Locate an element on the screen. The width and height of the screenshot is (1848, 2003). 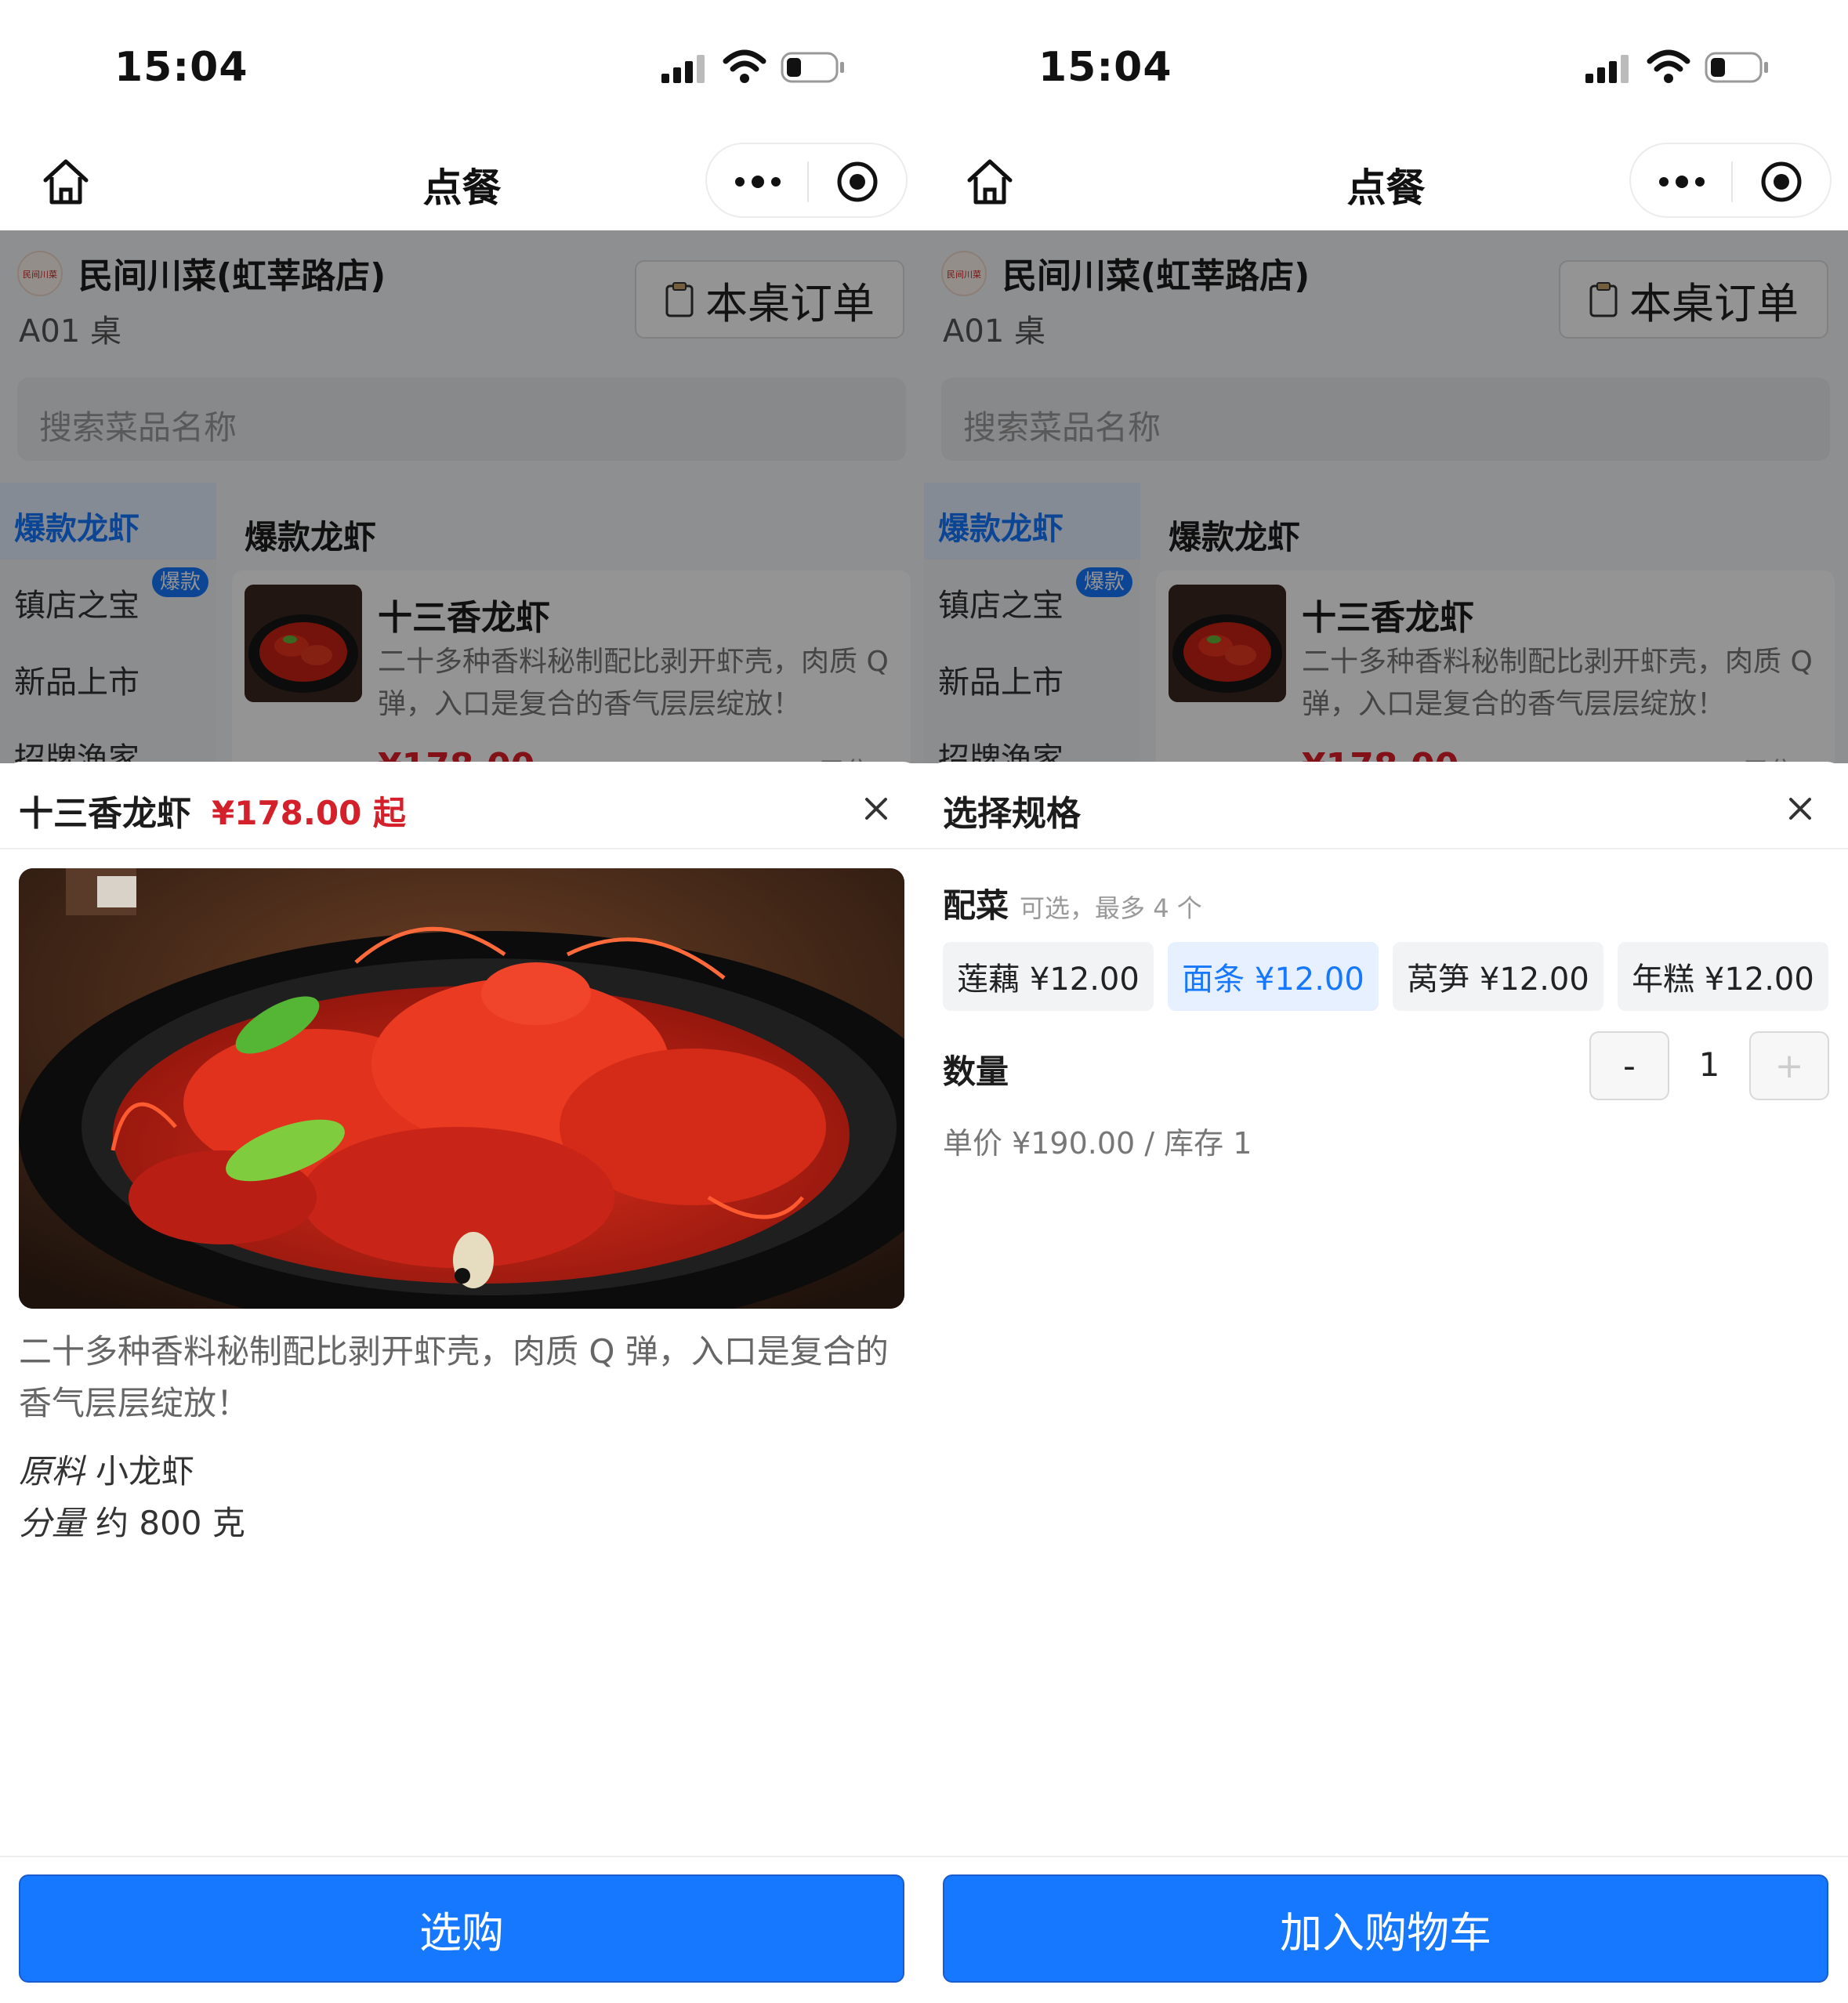
add-to-cart-button: 加入购物车 is located at coordinates (1385, 1928).